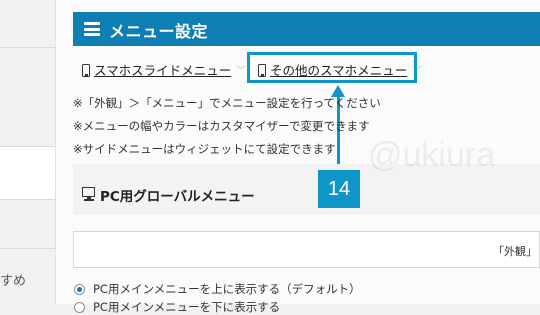 Image resolution: width=540 pixels, height=315 pixels. I want to click on radio-label: PC用メインメニューを上に表示する（デフォルト）, so click(227, 289).